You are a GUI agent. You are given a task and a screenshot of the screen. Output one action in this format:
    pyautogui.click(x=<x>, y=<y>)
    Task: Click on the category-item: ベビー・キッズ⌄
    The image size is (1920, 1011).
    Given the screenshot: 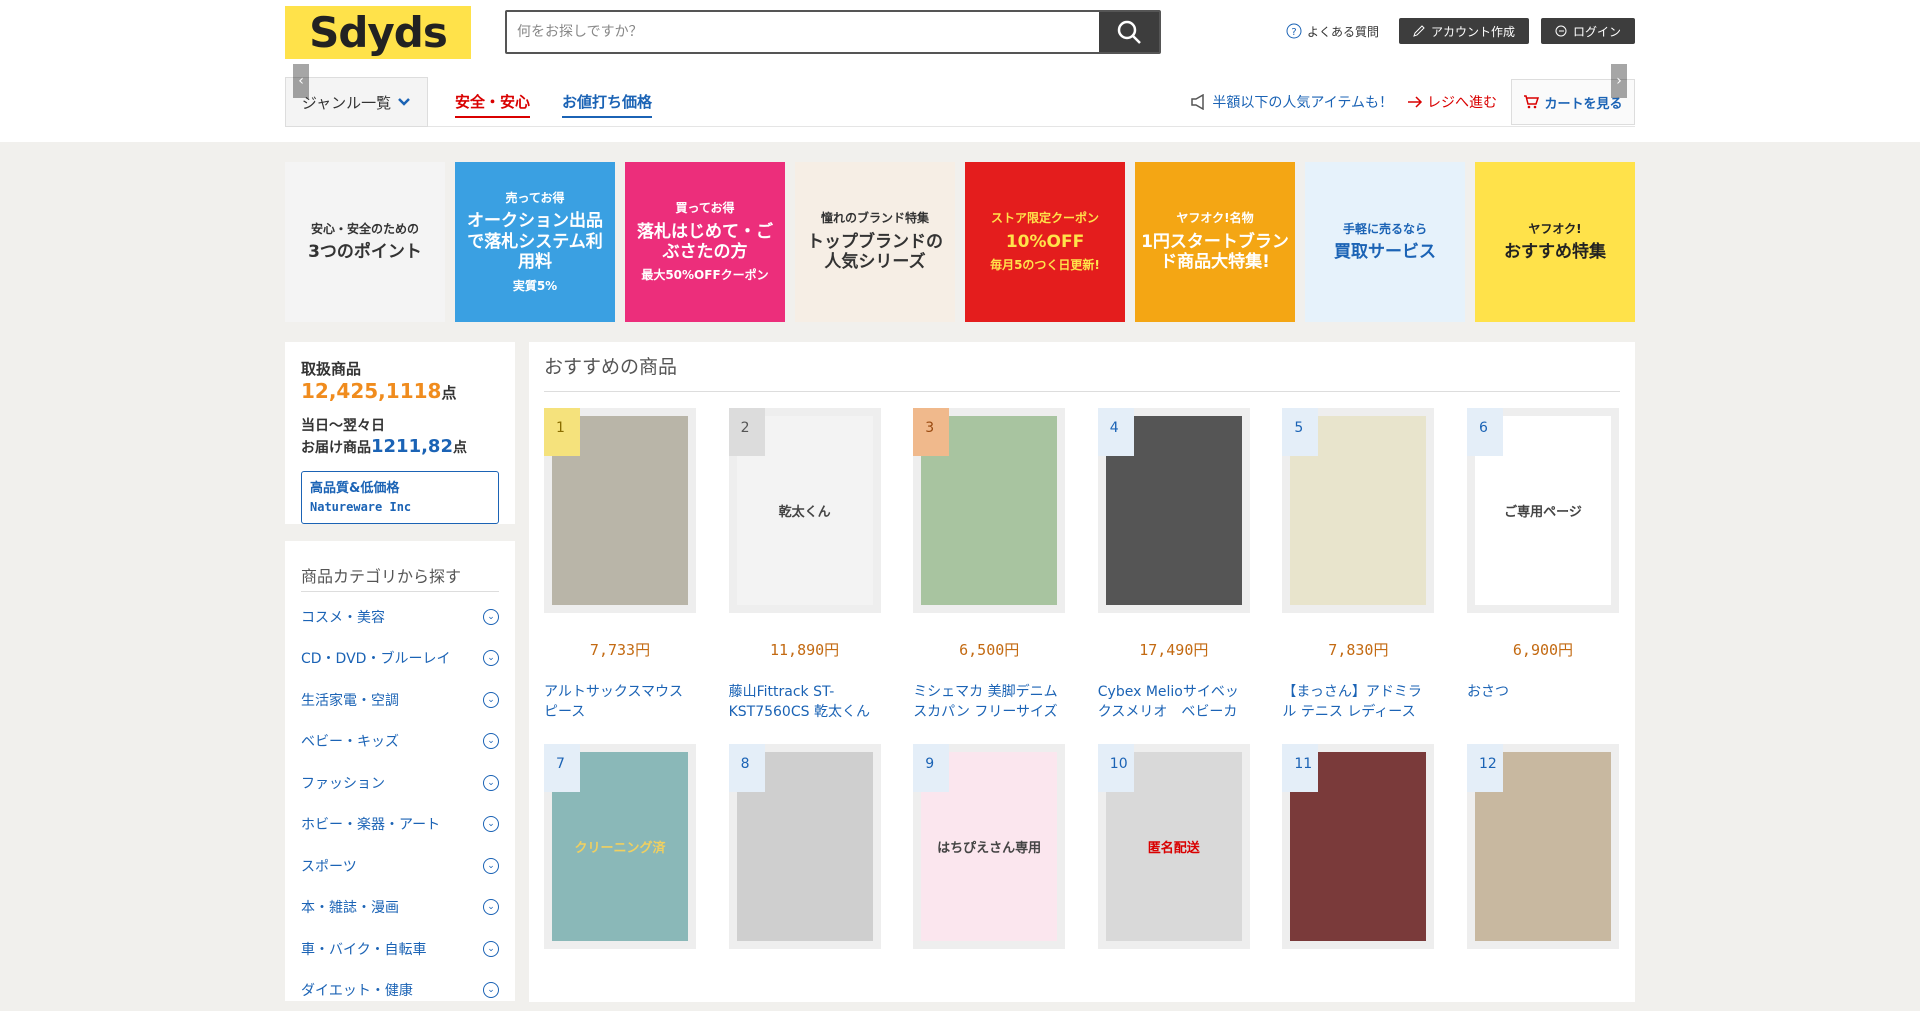 What is the action you would take?
    pyautogui.click(x=400, y=742)
    